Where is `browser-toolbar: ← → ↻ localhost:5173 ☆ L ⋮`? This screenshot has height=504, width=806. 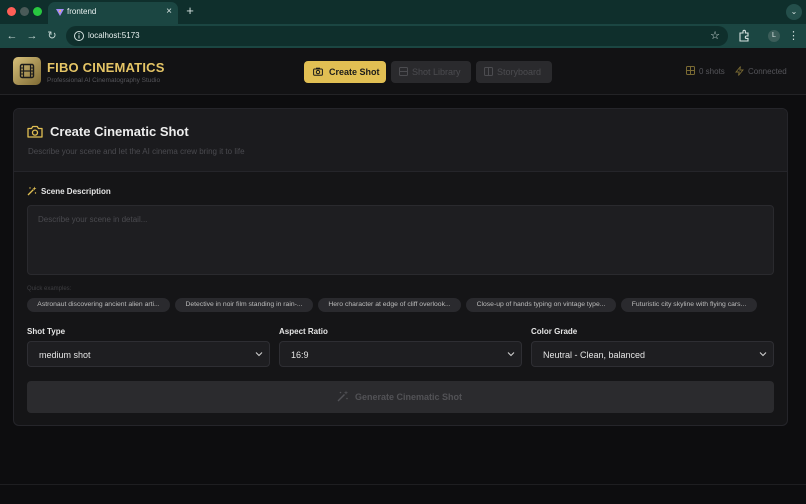
browser-toolbar: ← → ↻ localhost:5173 ☆ L ⋮ is located at coordinates (403, 36).